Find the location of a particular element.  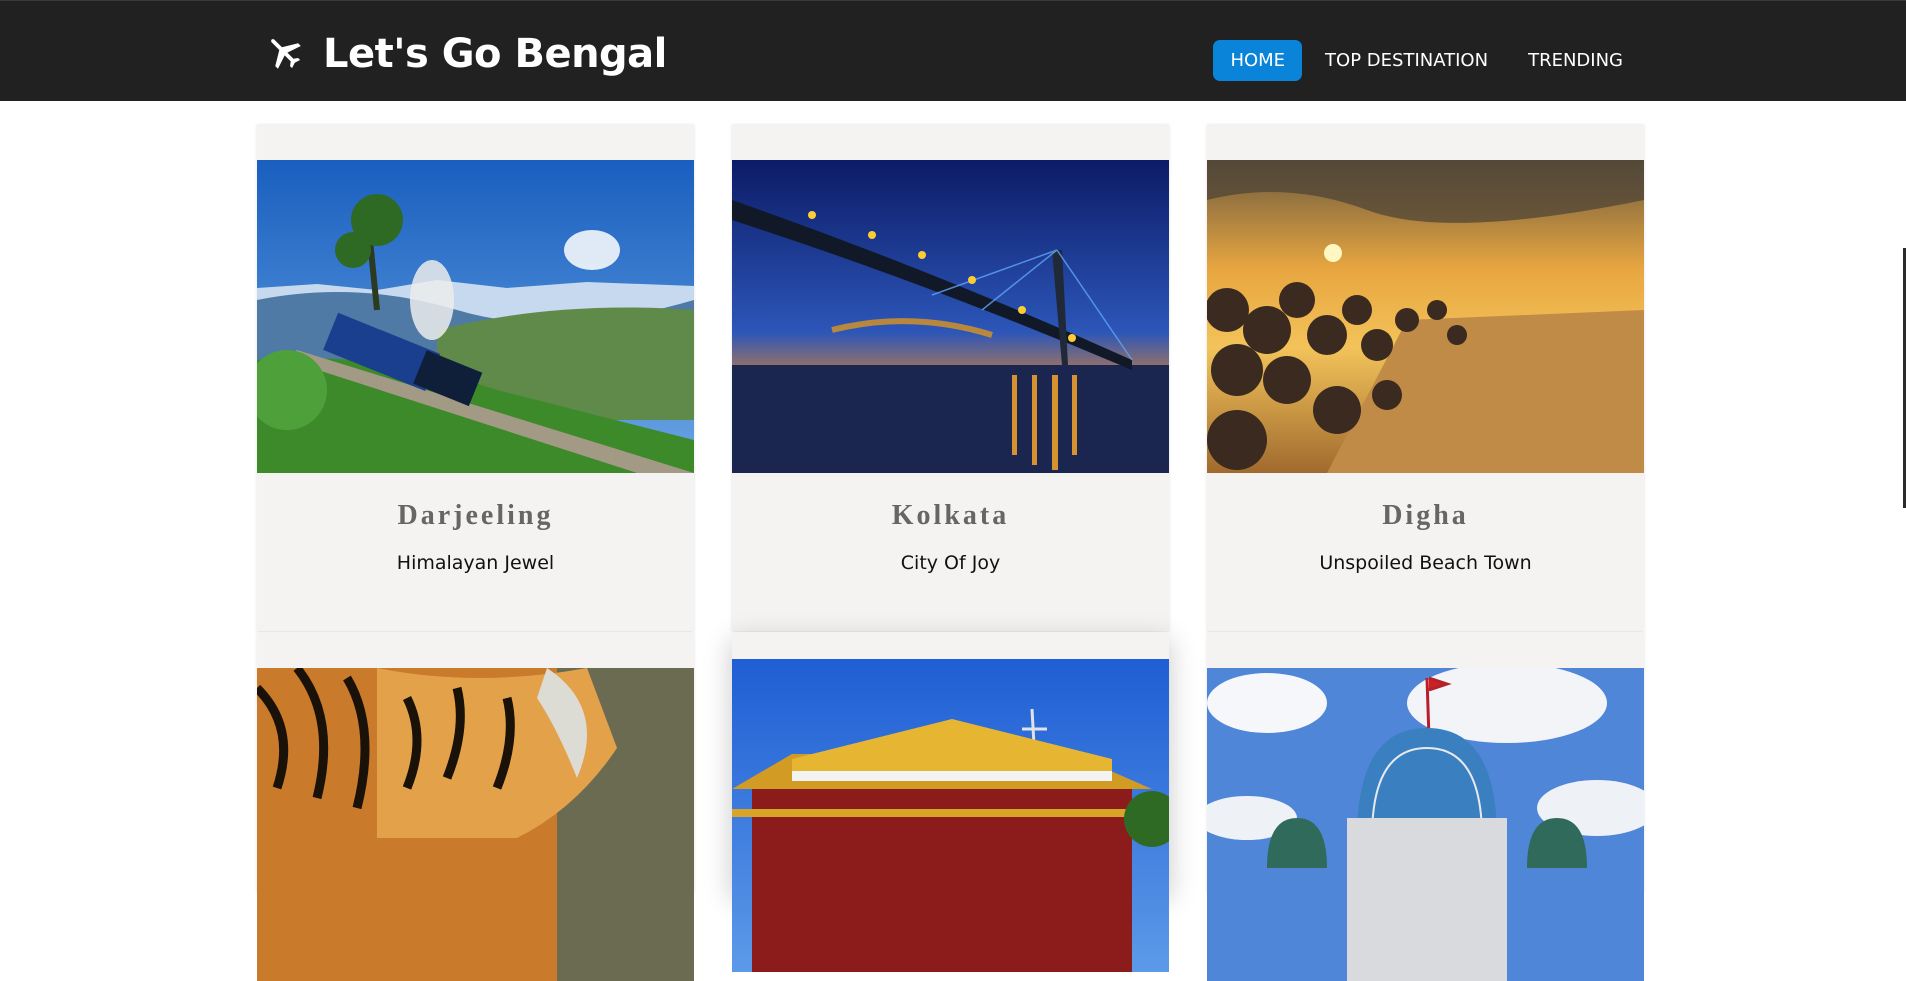

destination-card-kolkata: Kolkata City Of Joy is located at coordinates (950, 377).